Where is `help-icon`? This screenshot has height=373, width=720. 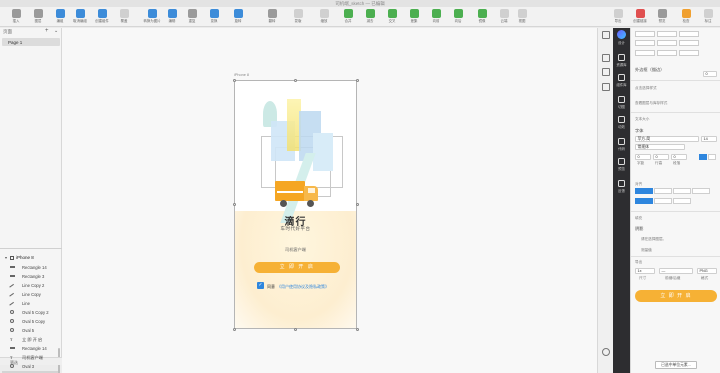
help-icon is located at coordinates (606, 352).